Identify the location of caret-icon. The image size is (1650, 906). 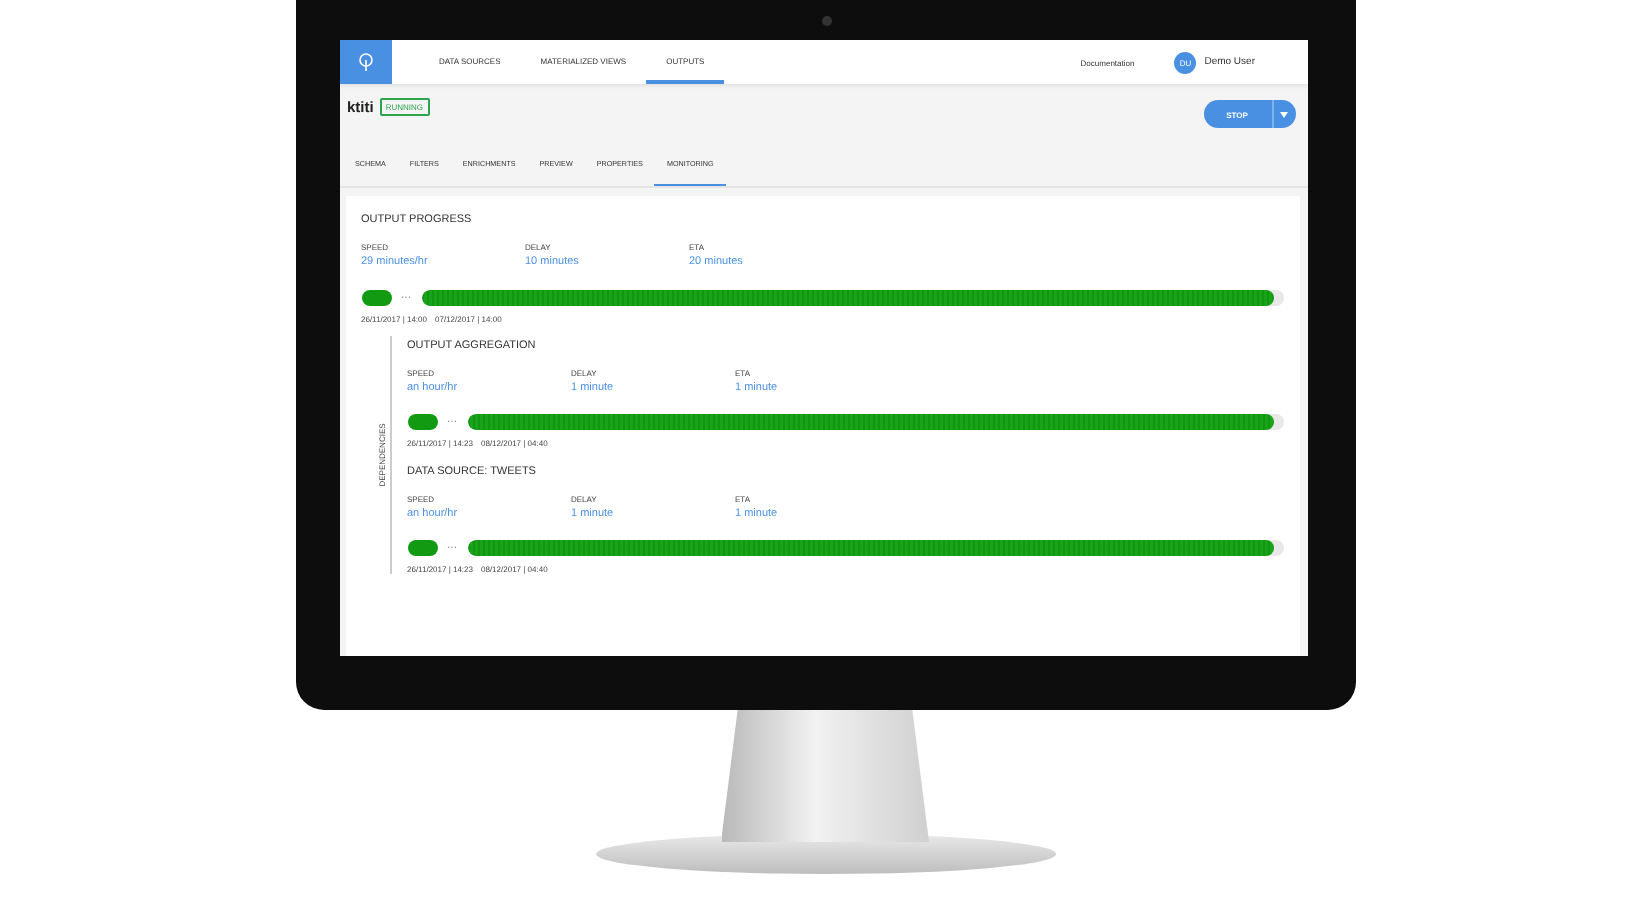
(1284, 114).